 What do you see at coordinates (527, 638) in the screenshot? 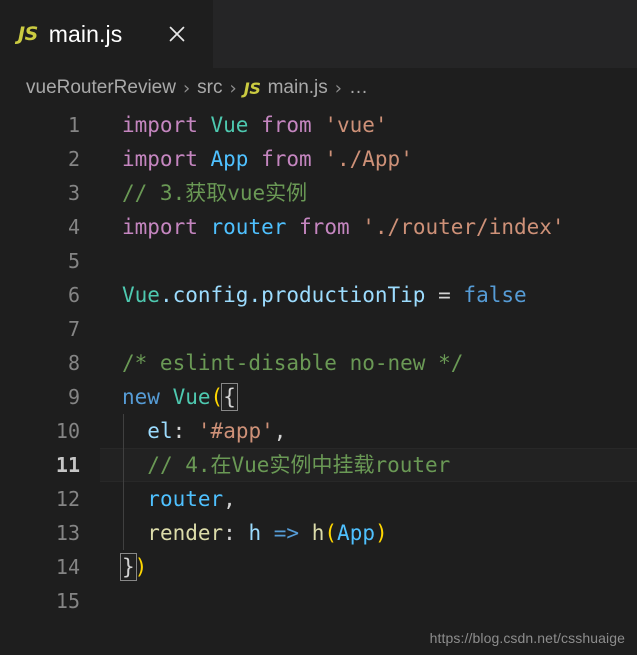
I see `watermark-url: https://blog.csdn.net/csshuaige` at bounding box center [527, 638].